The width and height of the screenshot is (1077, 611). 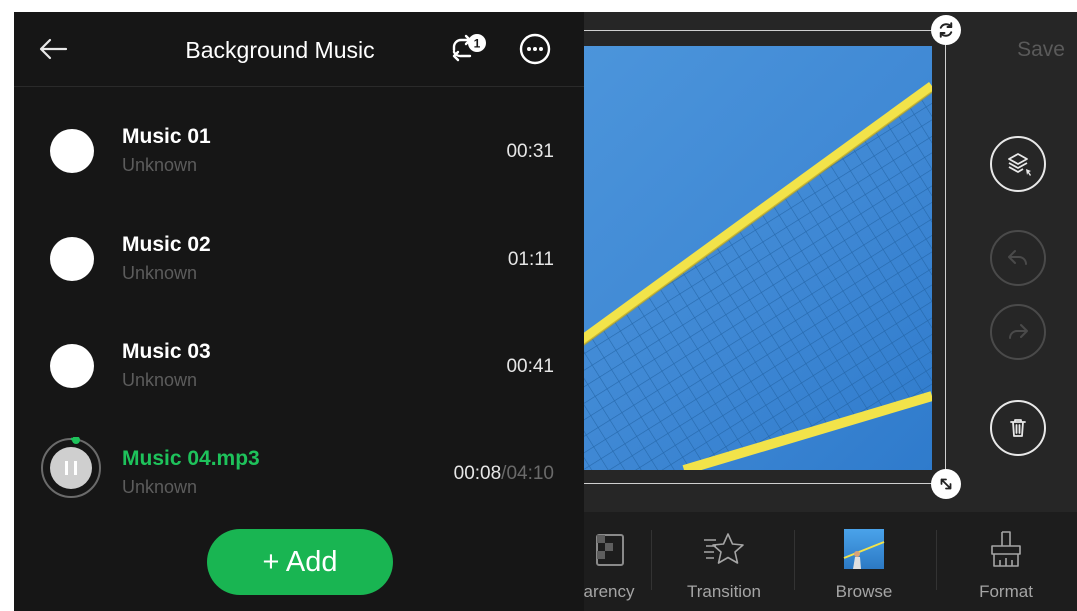 What do you see at coordinates (535, 49) in the screenshot?
I see `more-options-icon` at bounding box center [535, 49].